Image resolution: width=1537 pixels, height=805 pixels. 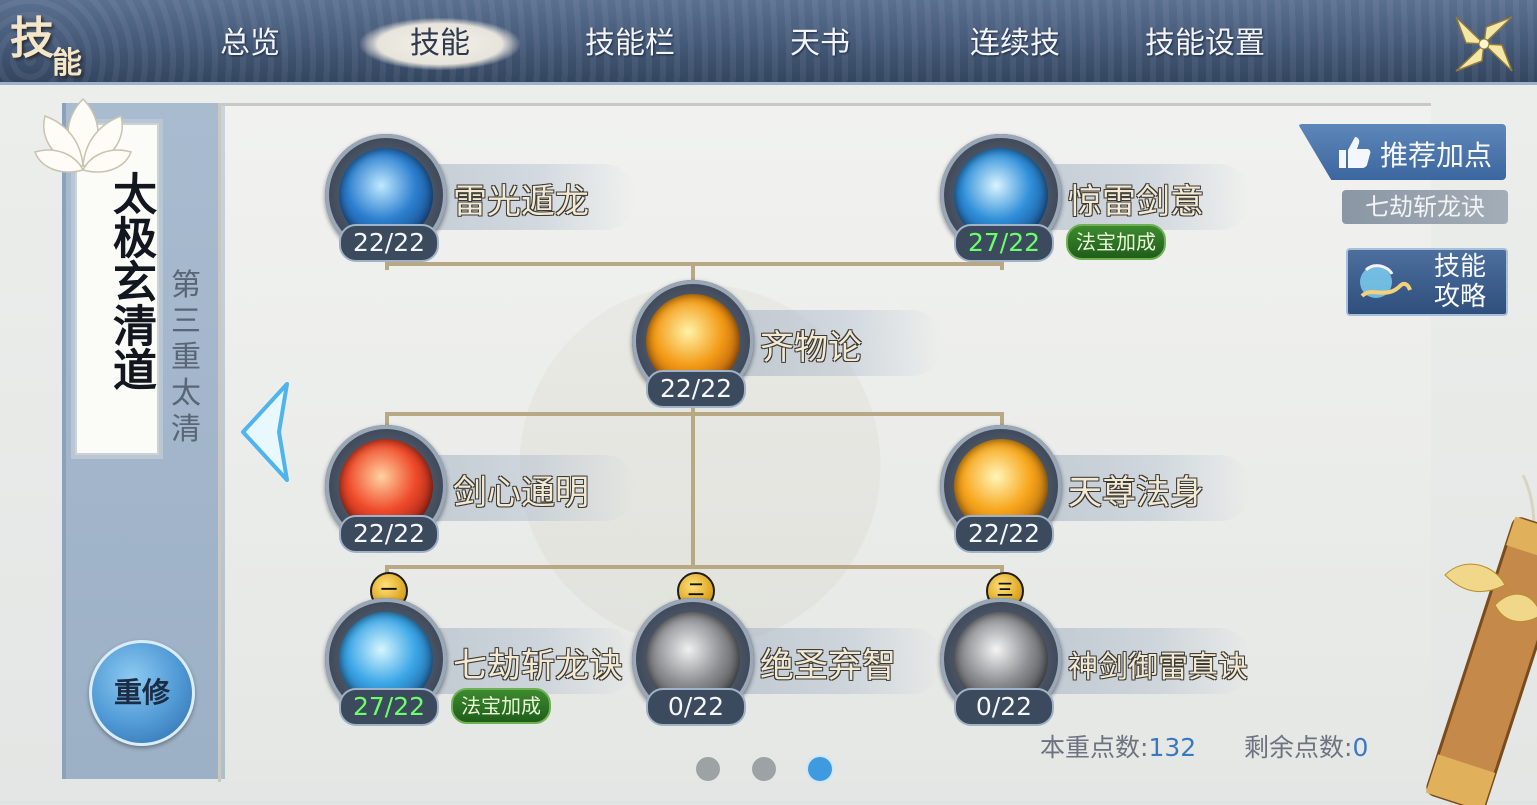 I want to click on tier-points: 本重点数:132, so click(x=1118, y=746).